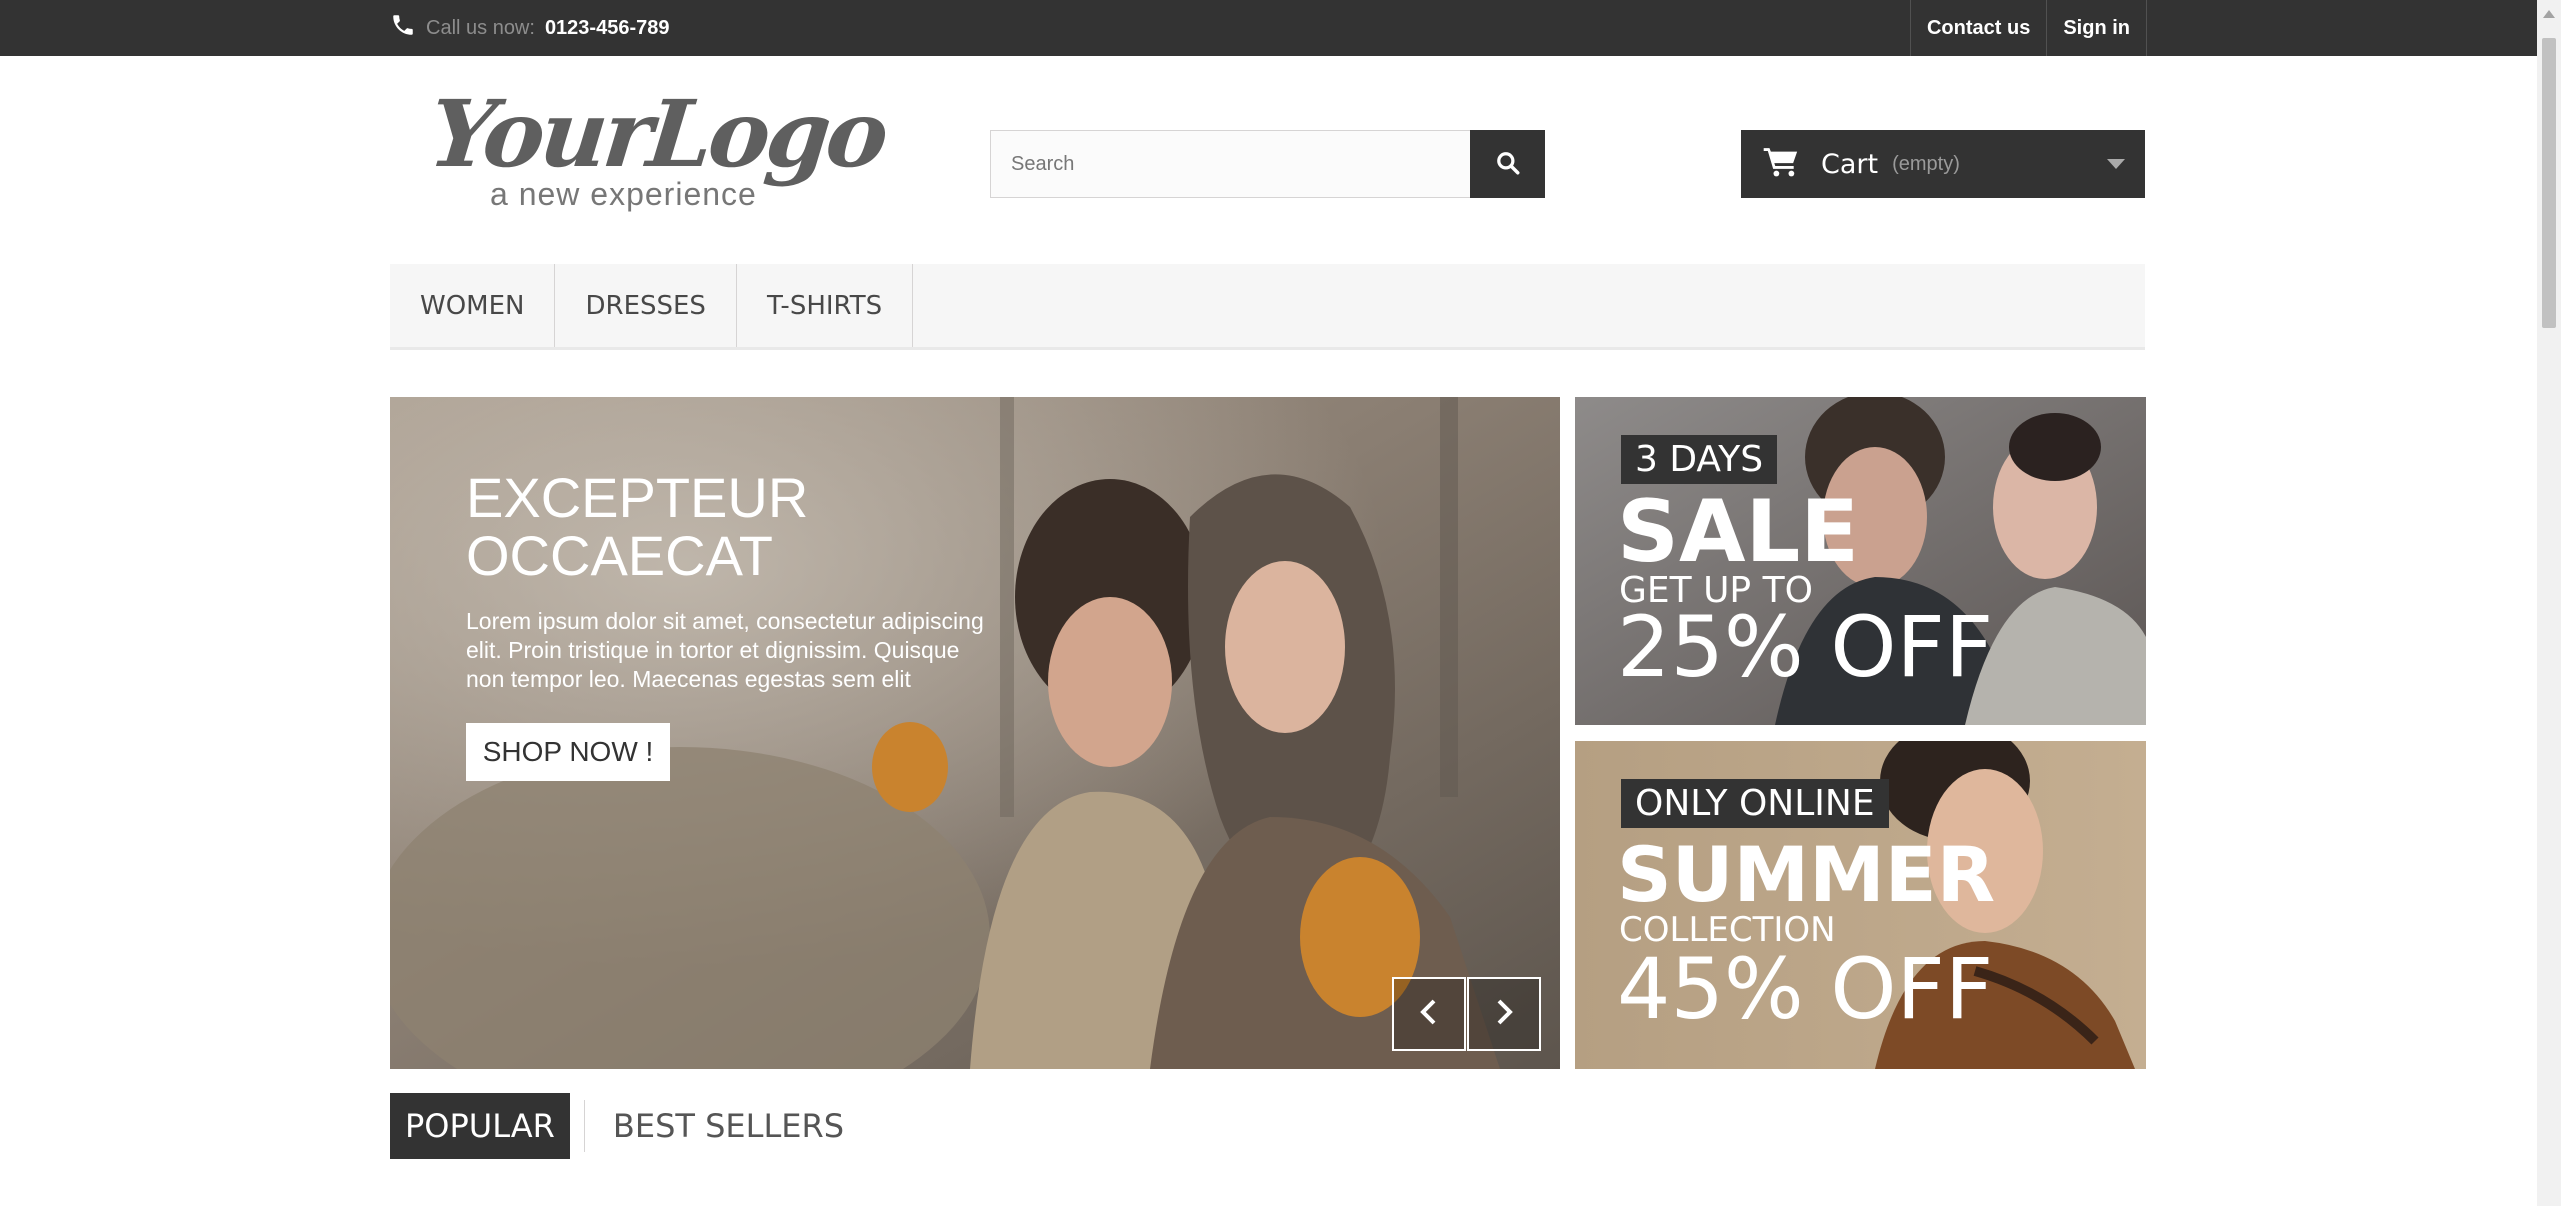 Image resolution: width=2561 pixels, height=1206 pixels. Describe the element at coordinates (825, 305) in the screenshot. I see `menu-item-tshirts: T-shirts` at that location.